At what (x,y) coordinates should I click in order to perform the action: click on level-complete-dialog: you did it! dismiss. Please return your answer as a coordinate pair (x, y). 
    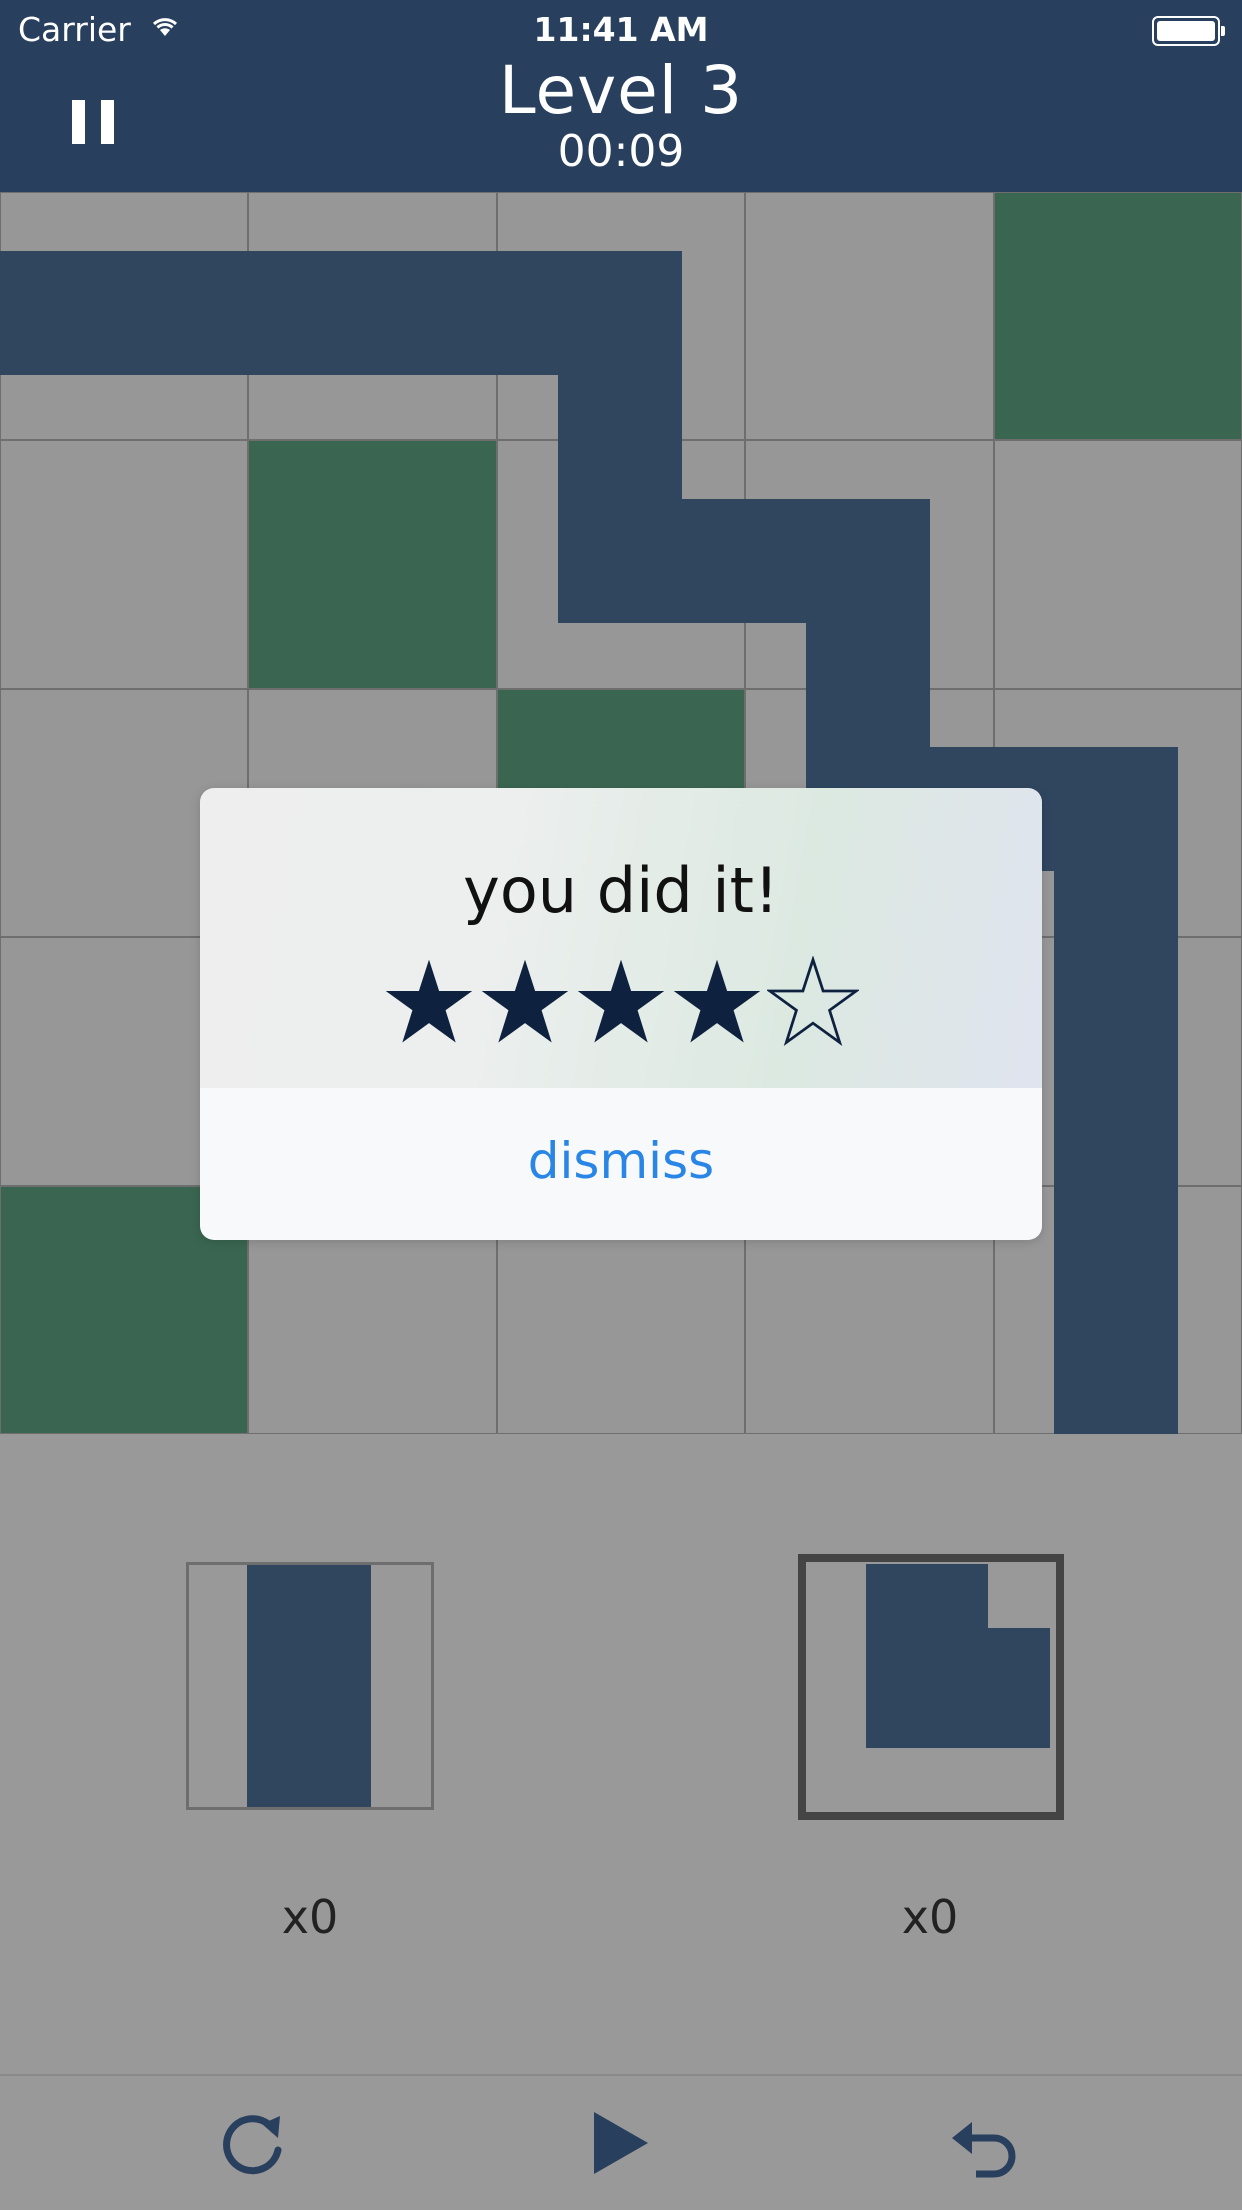
    Looking at the image, I should click on (621, 1014).